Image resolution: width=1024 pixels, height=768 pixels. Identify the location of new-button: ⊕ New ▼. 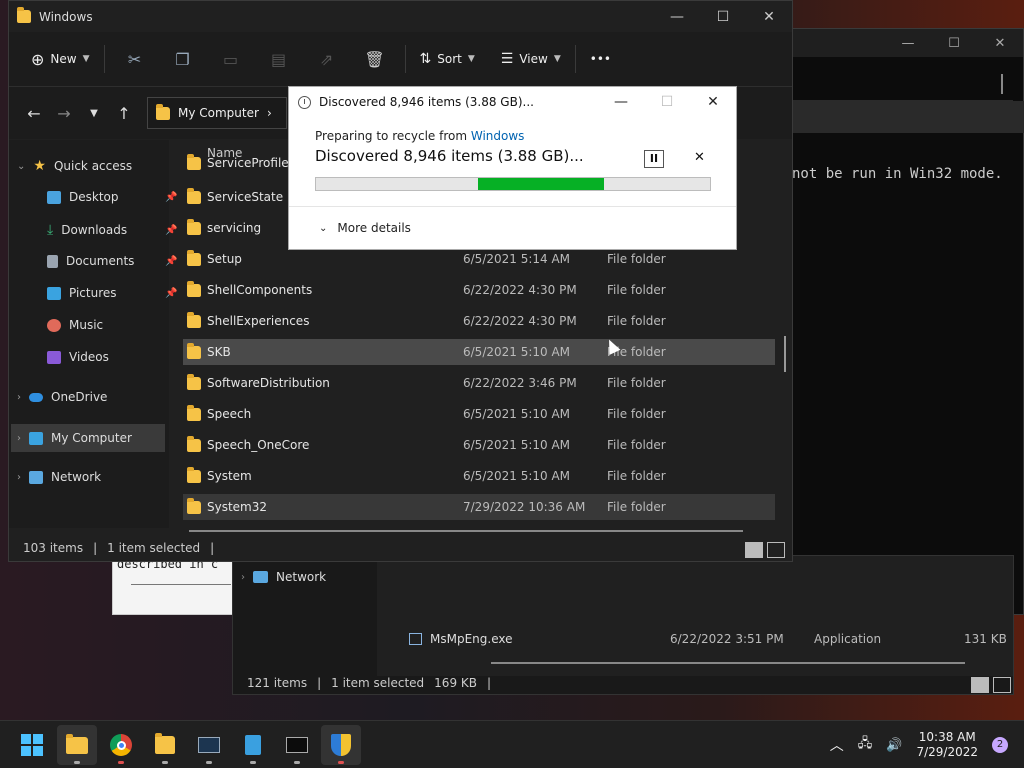
(60, 59).